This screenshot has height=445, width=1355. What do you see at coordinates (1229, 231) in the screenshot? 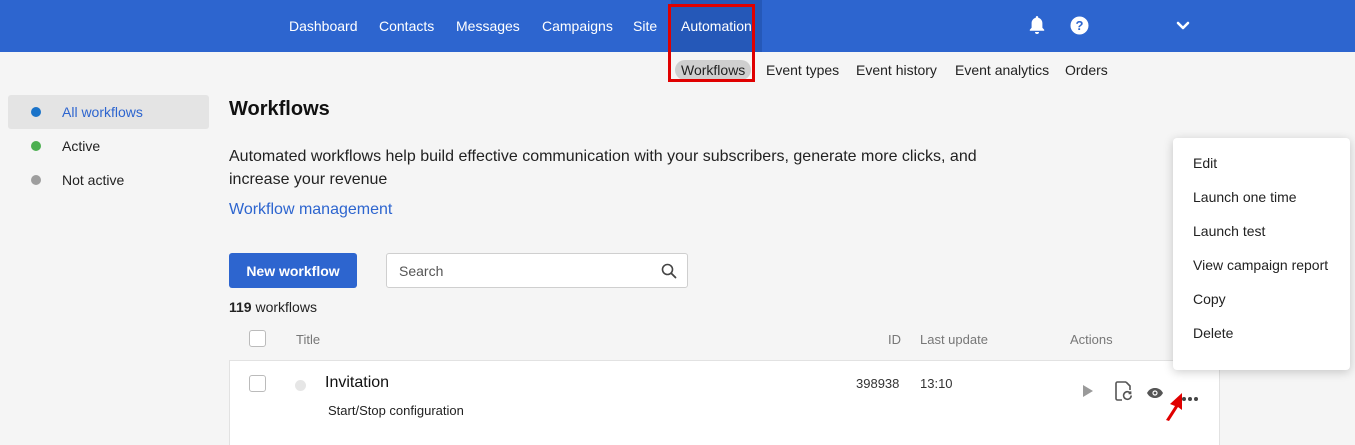
I see `menu-item-launch-test: Launch test` at bounding box center [1229, 231].